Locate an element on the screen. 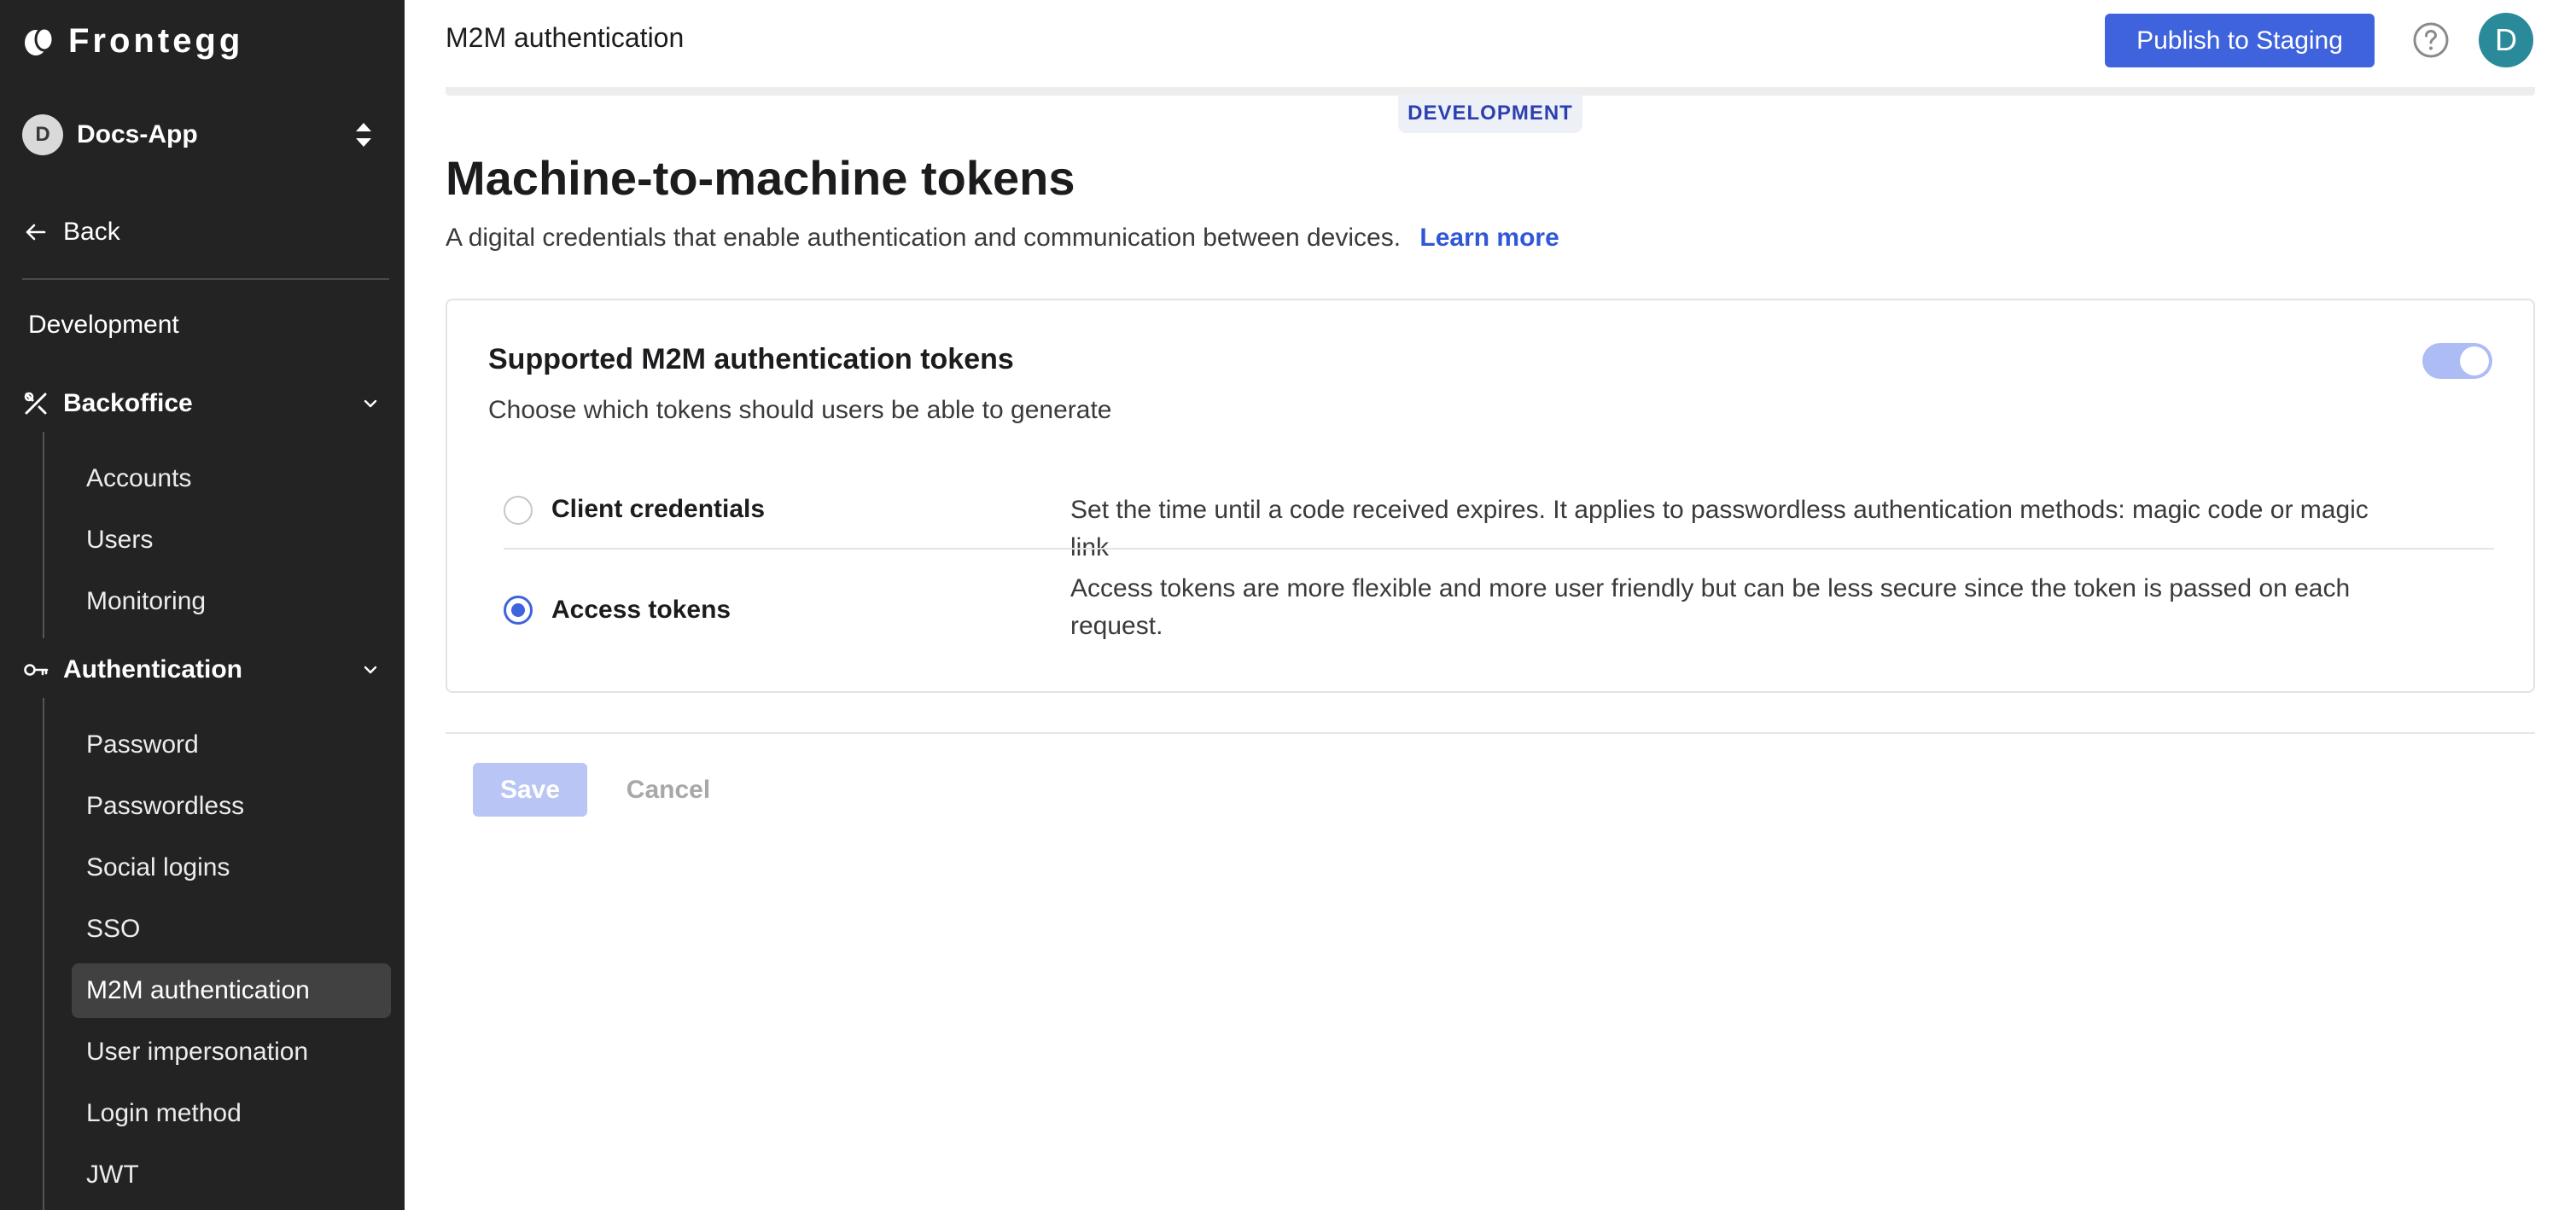 This screenshot has width=2576, height=1210. back-label: Back is located at coordinates (91, 232).